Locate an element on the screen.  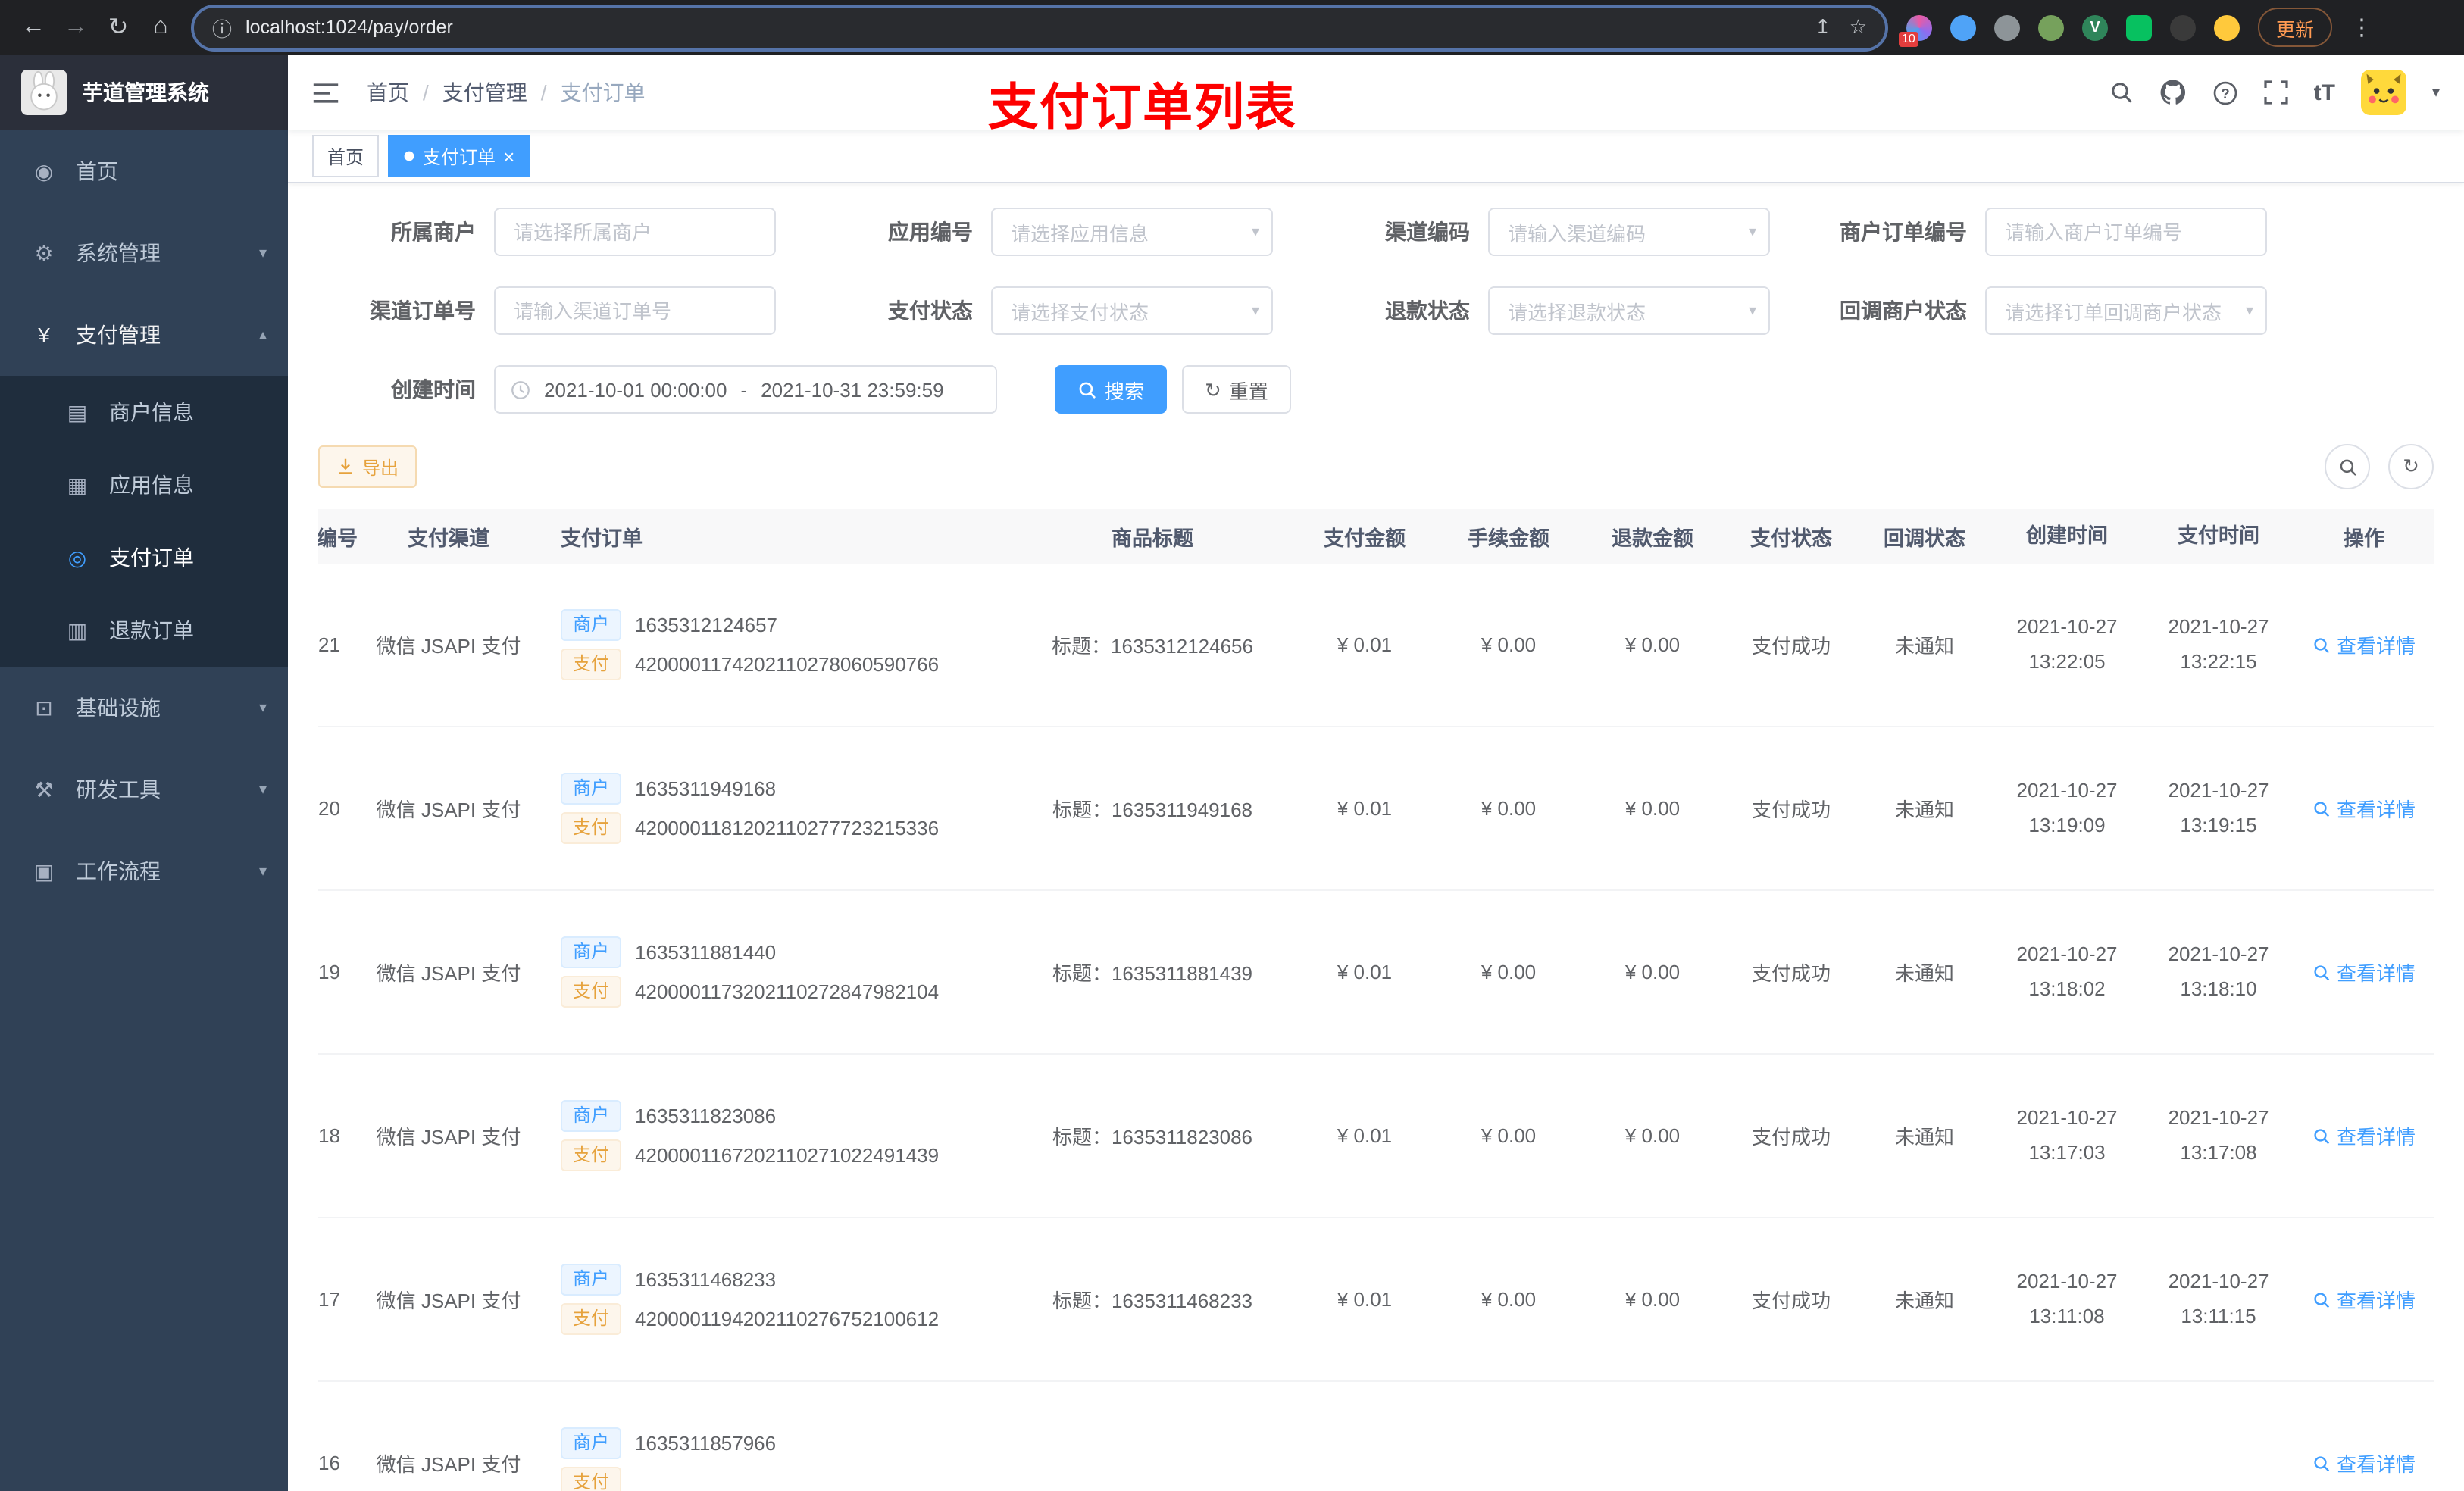
app-title: 芋道管理系统 is located at coordinates (145, 92).